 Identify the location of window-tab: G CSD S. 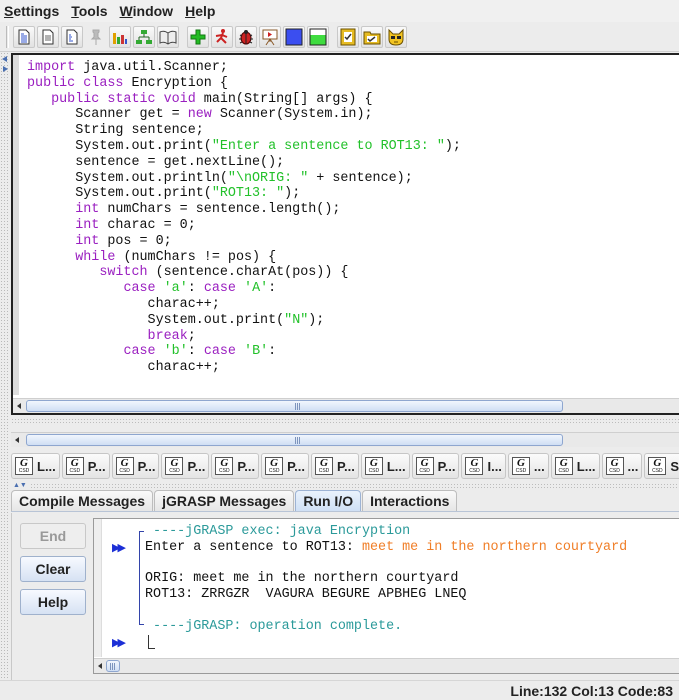
(661, 466).